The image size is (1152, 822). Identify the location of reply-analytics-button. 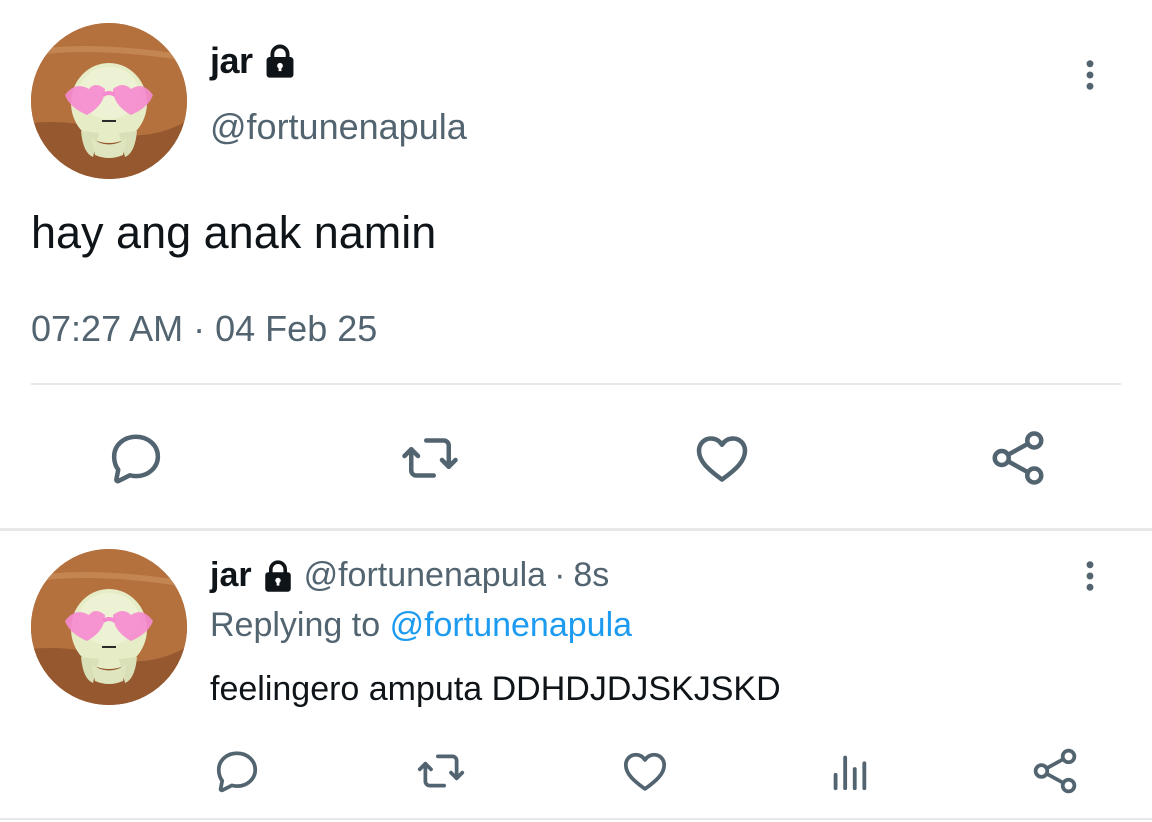
(849, 771).